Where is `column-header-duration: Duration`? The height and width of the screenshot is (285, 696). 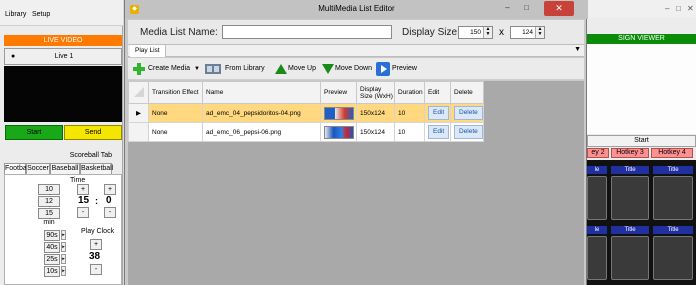
column-header-duration: Duration is located at coordinates (409, 92).